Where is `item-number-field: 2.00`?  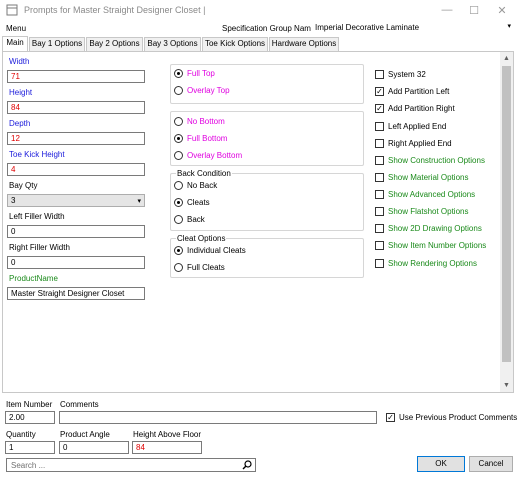 item-number-field: 2.00 is located at coordinates (30, 417).